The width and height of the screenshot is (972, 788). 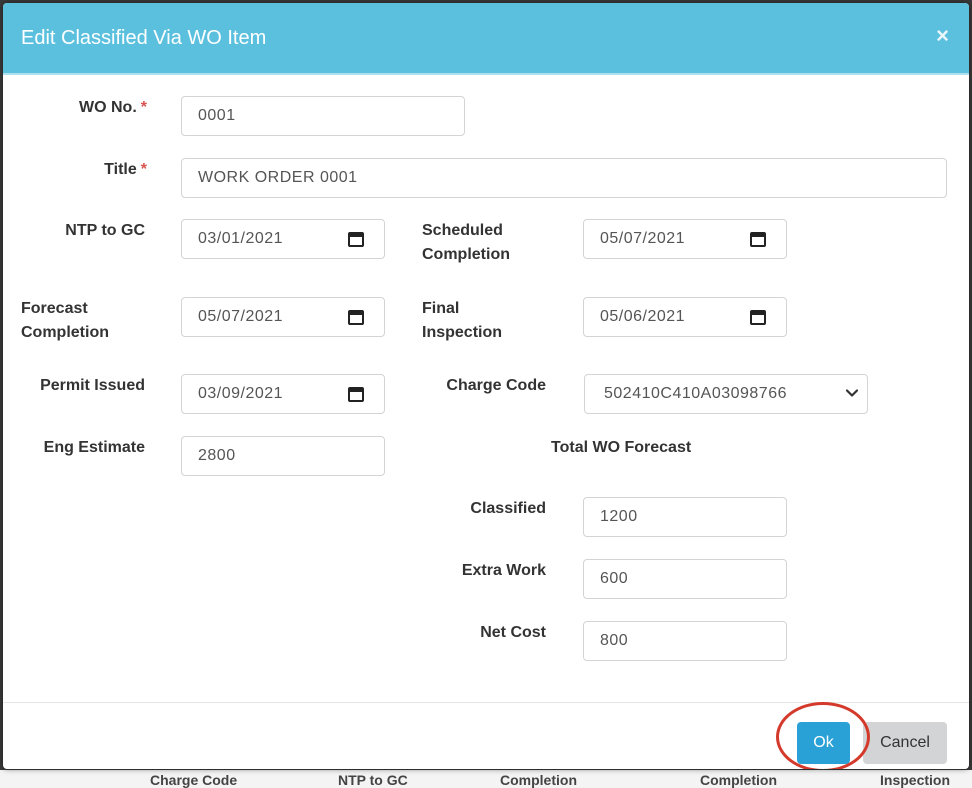 I want to click on bg-header-scheduled-completion: Completion, so click(x=538, y=780).